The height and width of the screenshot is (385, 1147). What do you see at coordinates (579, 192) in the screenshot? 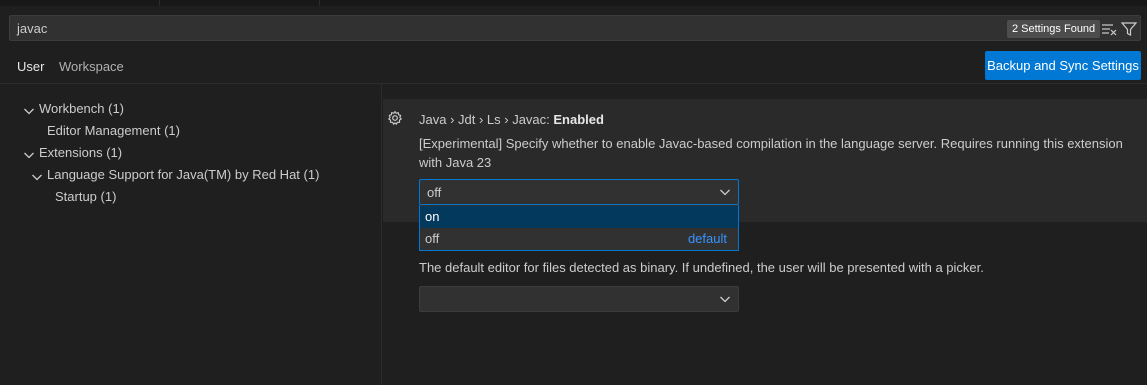
I see `javac-enabled-select: off` at bounding box center [579, 192].